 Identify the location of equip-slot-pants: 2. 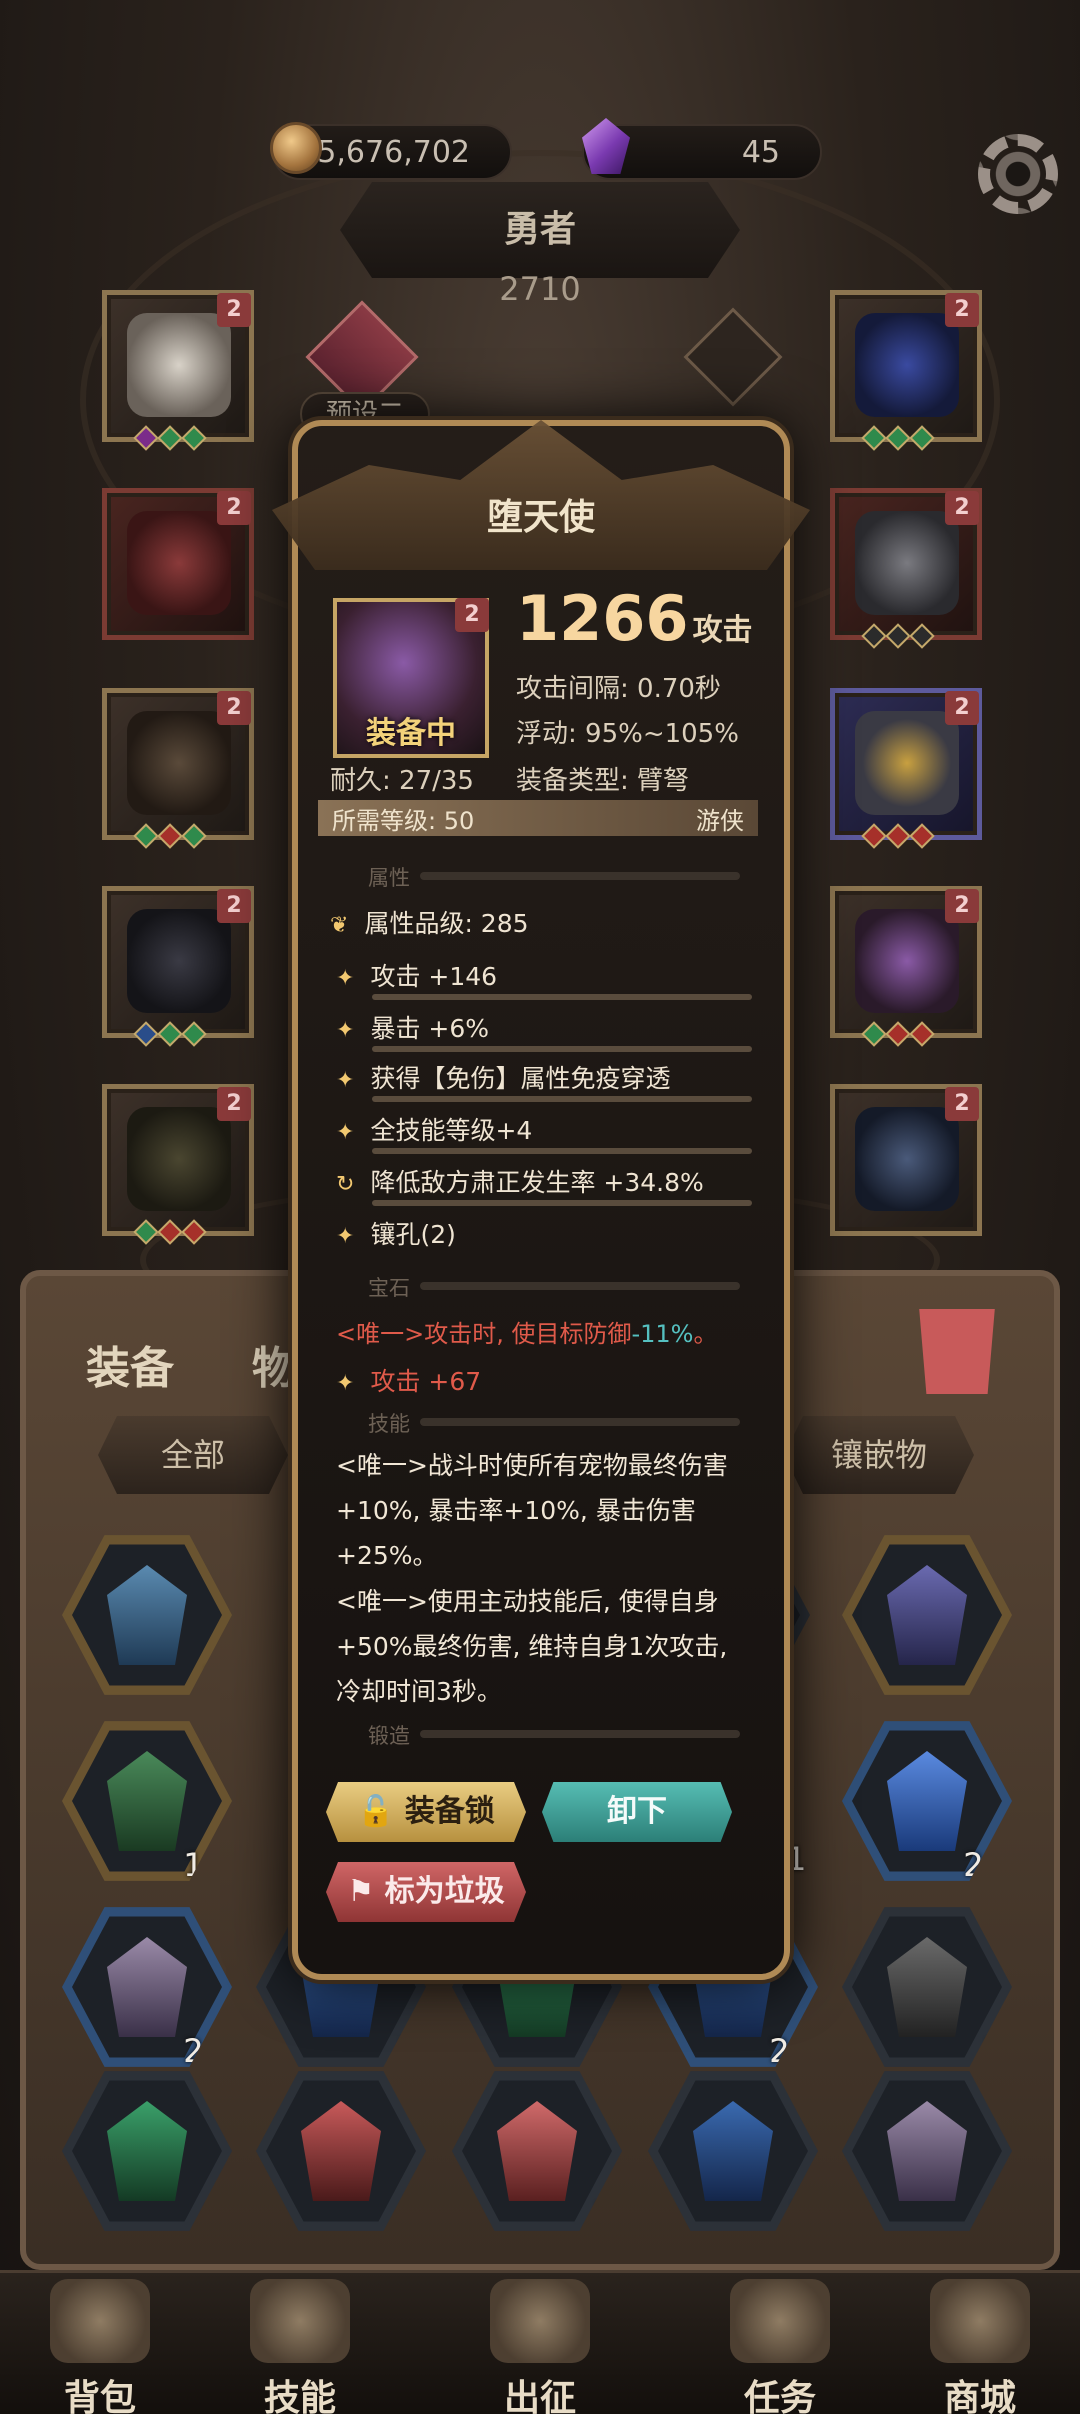
(178, 966).